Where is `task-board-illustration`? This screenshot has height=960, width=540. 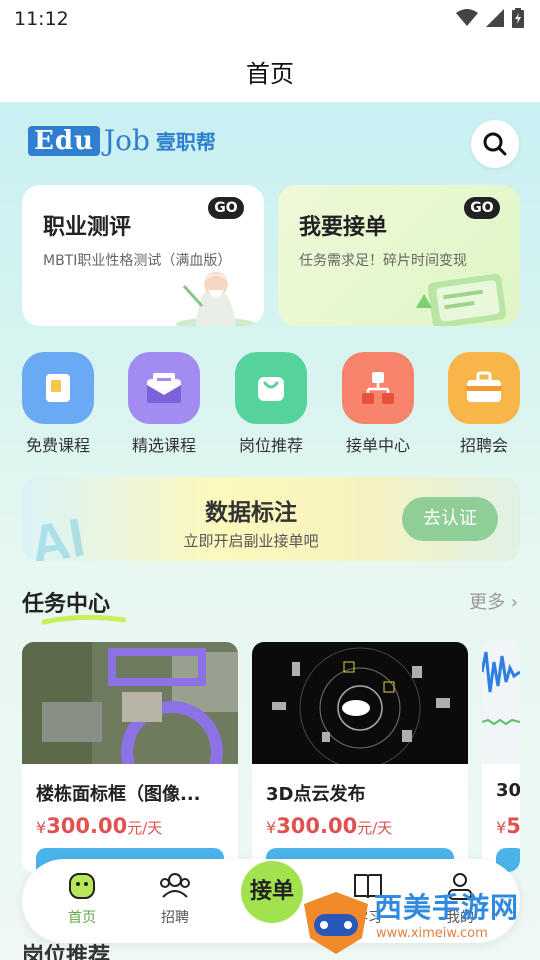
task-board-illustration is located at coordinates (461, 299).